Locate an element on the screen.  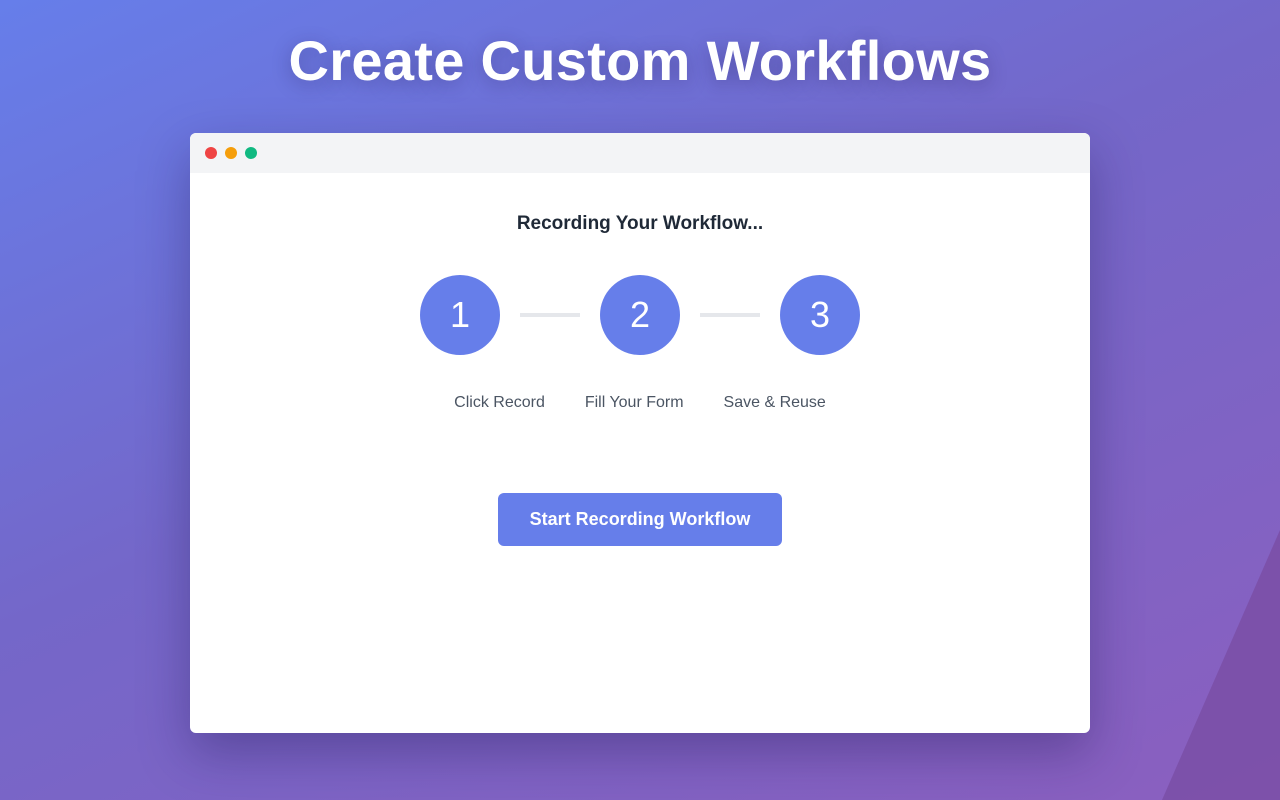
step-2-circle: 2 is located at coordinates (640, 315).